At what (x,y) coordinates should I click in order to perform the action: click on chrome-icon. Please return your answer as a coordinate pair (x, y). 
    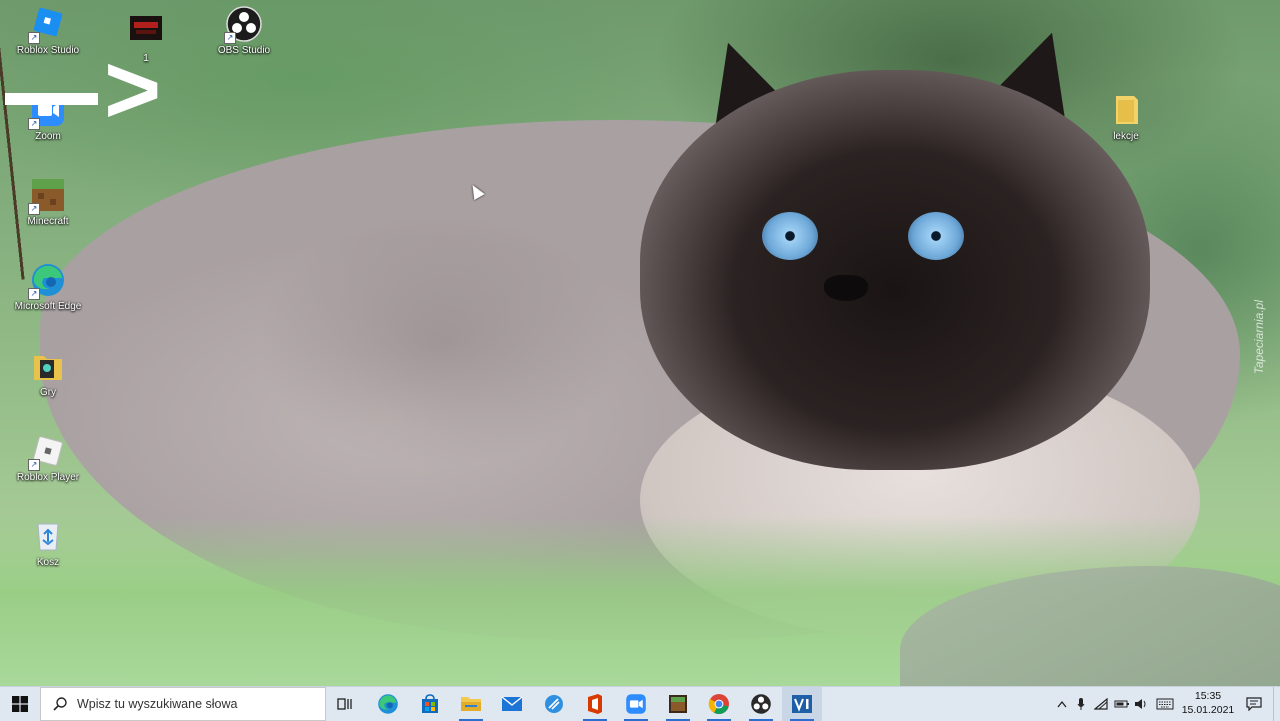
    Looking at the image, I should click on (718, 704).